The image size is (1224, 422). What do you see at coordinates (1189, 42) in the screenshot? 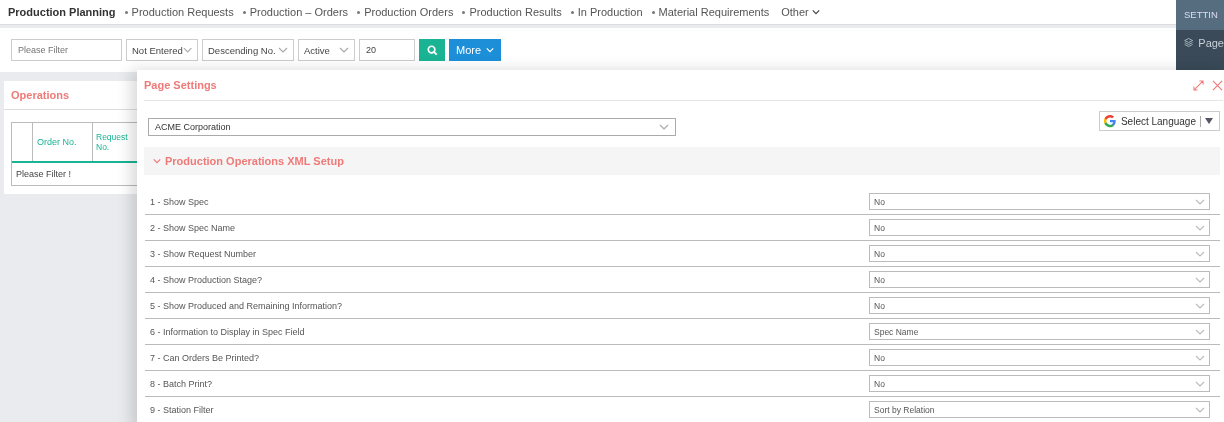
I see `layers-icon` at bounding box center [1189, 42].